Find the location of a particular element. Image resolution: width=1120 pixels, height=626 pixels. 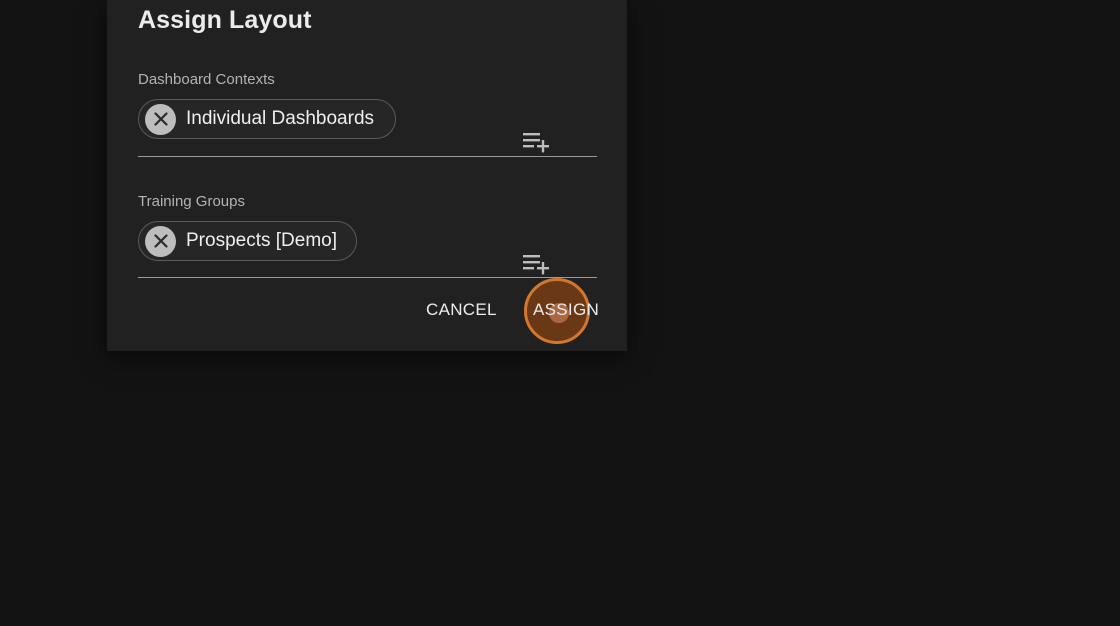

chip-prospects-demo: Prospects [Demo] is located at coordinates (247, 241).